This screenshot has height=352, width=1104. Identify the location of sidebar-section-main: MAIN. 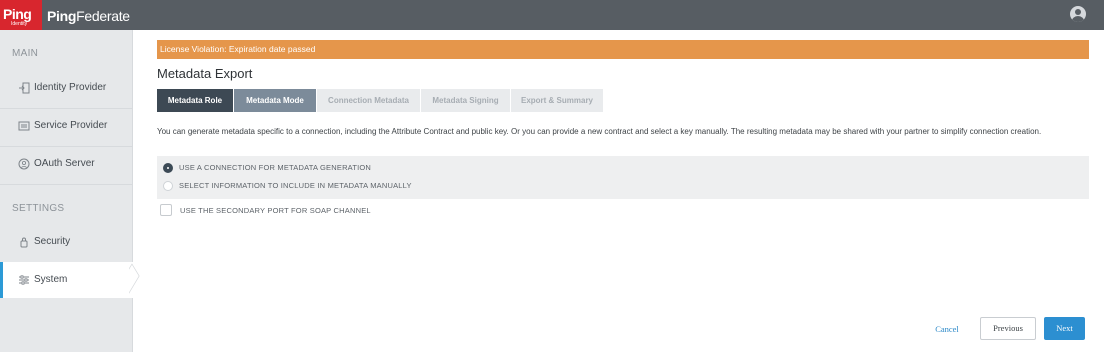
(25, 53).